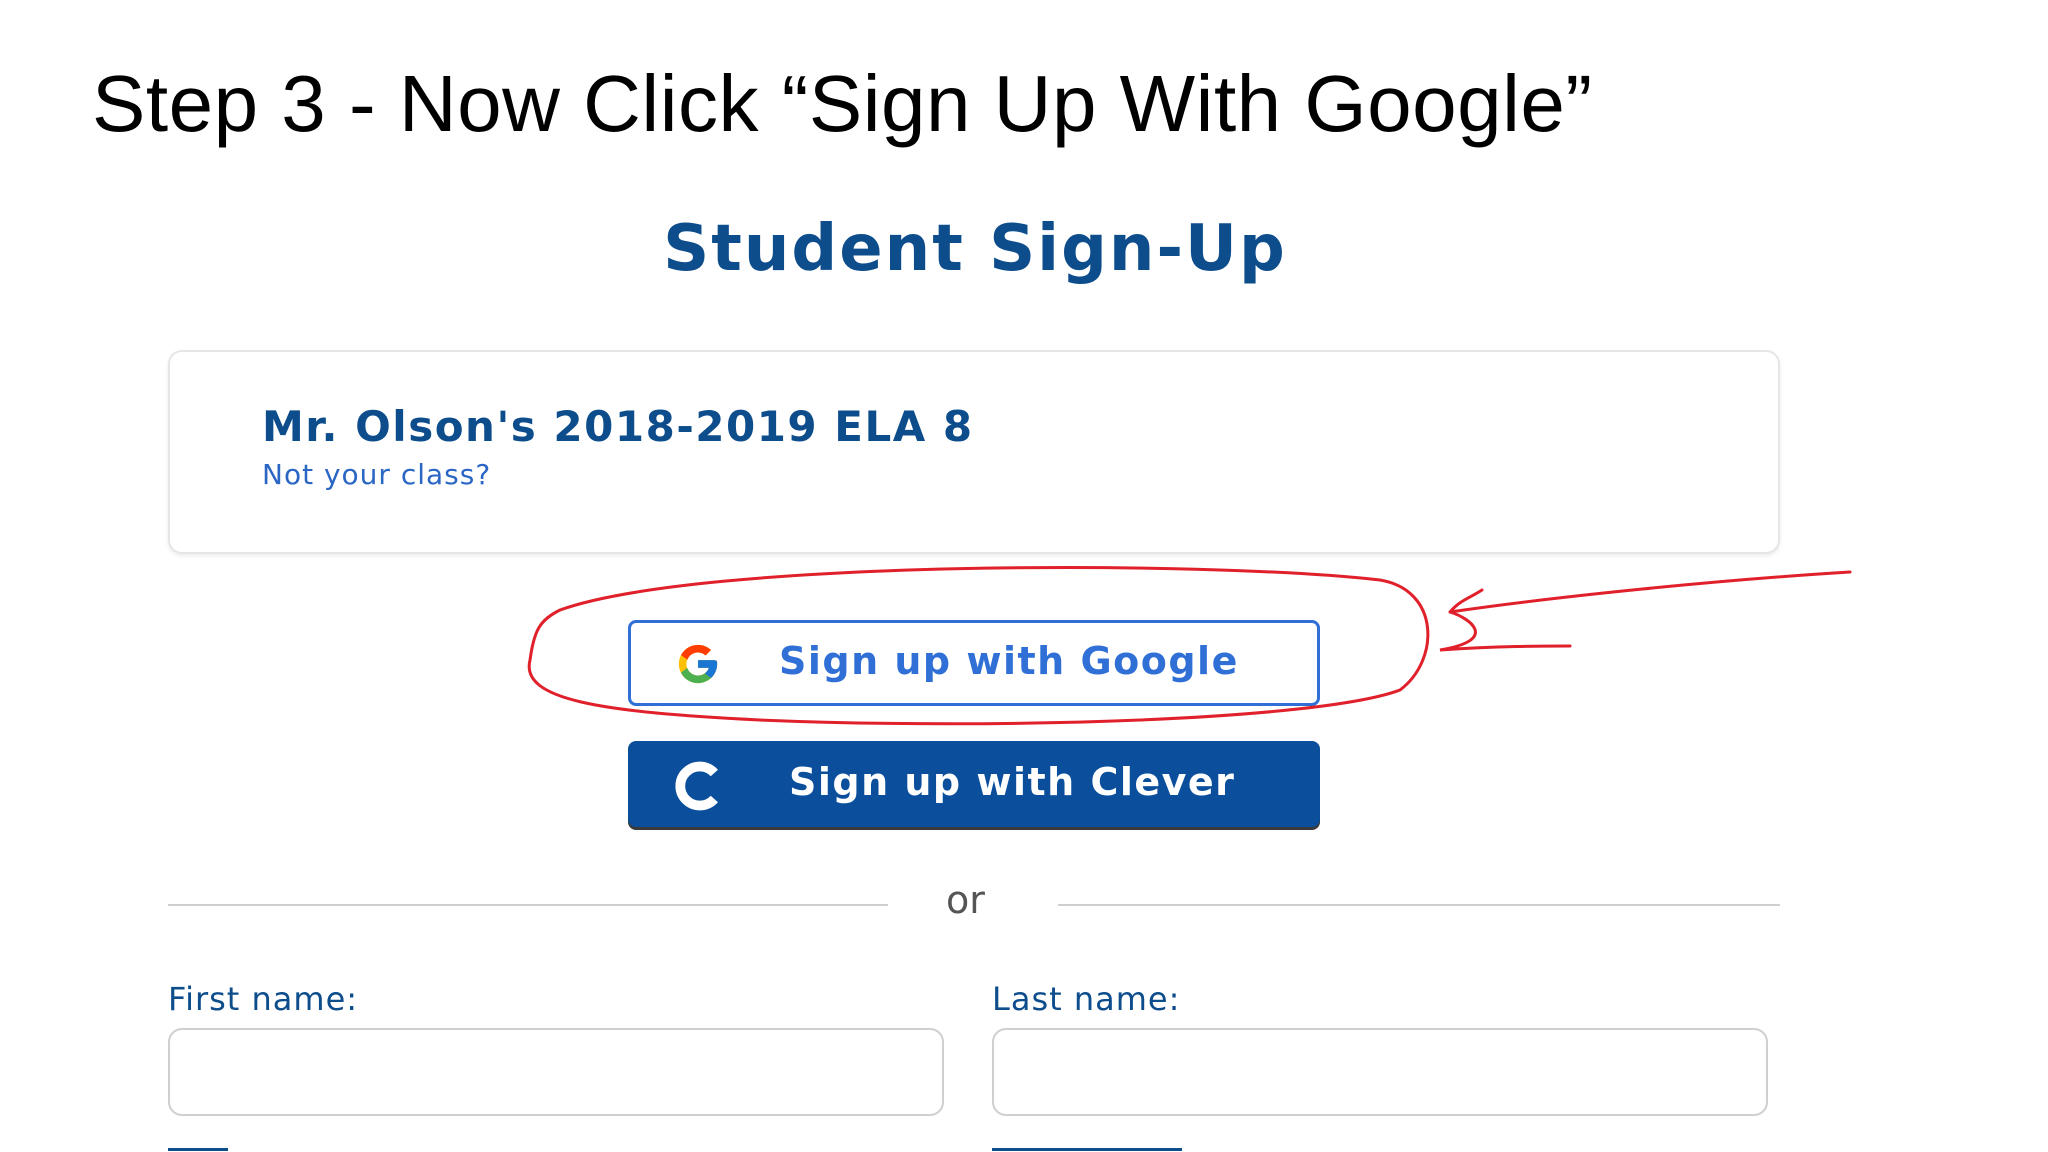  I want to click on google-button-label: Sign up with Google, so click(1009, 661).